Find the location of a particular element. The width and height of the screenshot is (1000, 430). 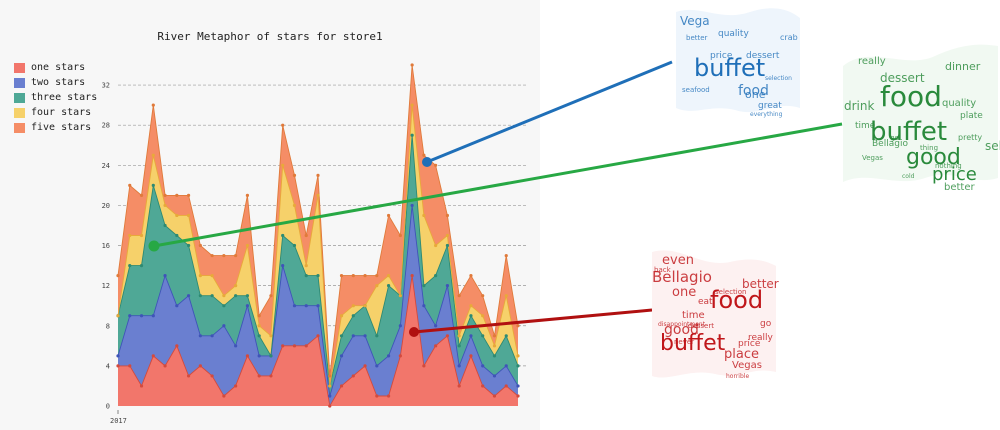

wordcloud-word: great is located at coordinates (770, 106).